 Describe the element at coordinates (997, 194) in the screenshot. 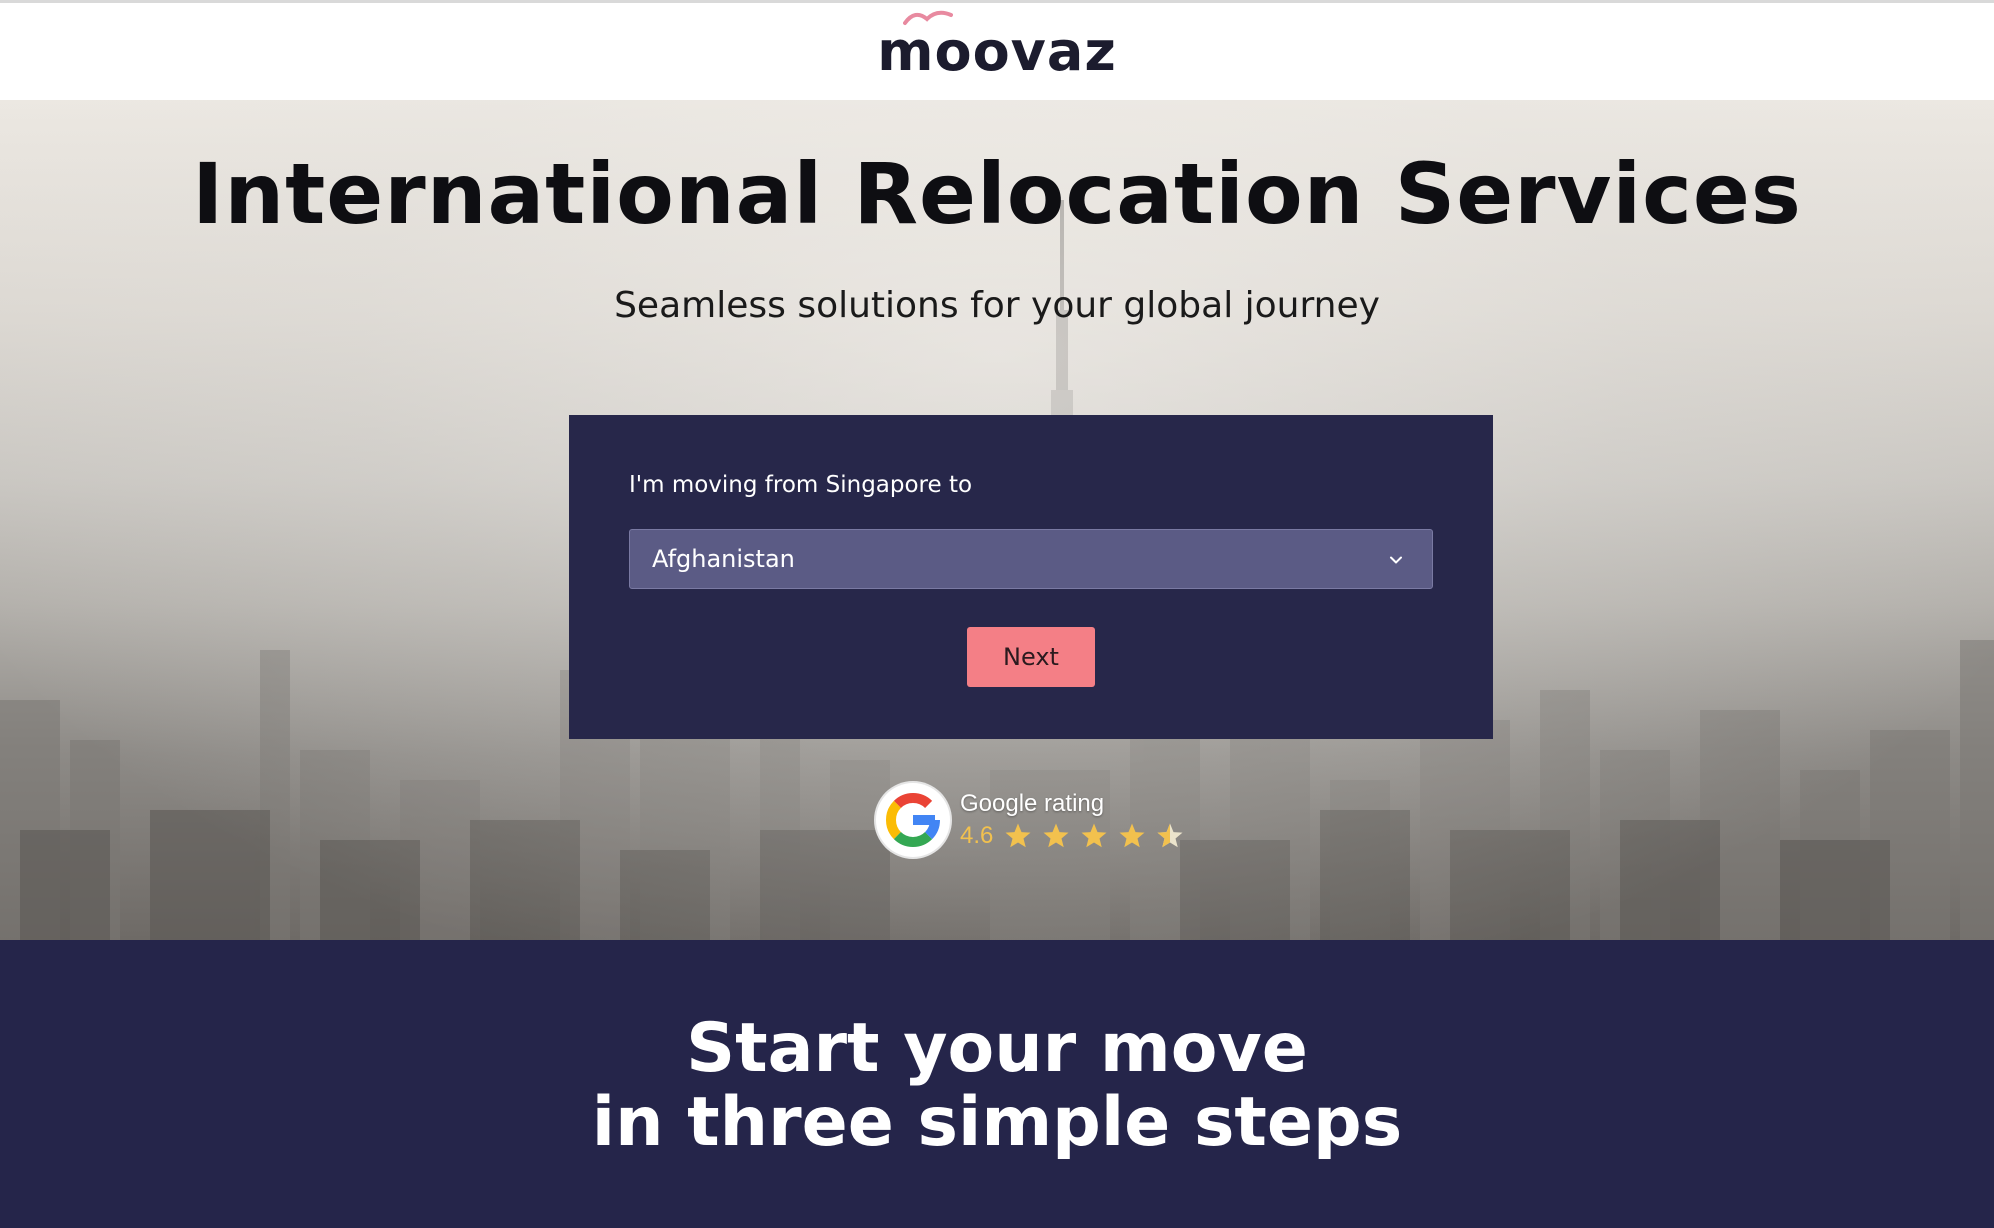

I see `page-title: International Relocation Services` at that location.